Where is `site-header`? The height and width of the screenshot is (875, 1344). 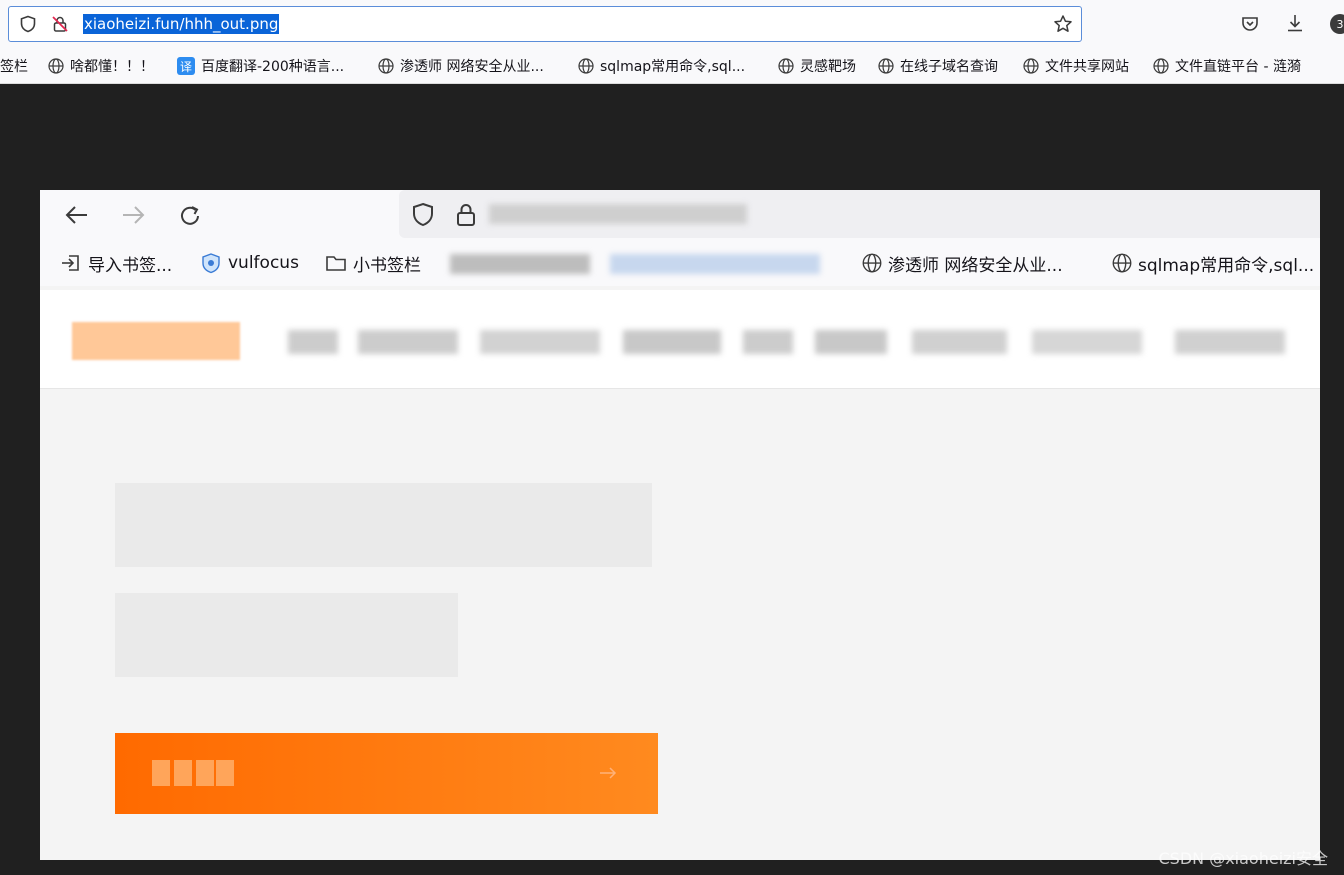
site-header is located at coordinates (680, 339).